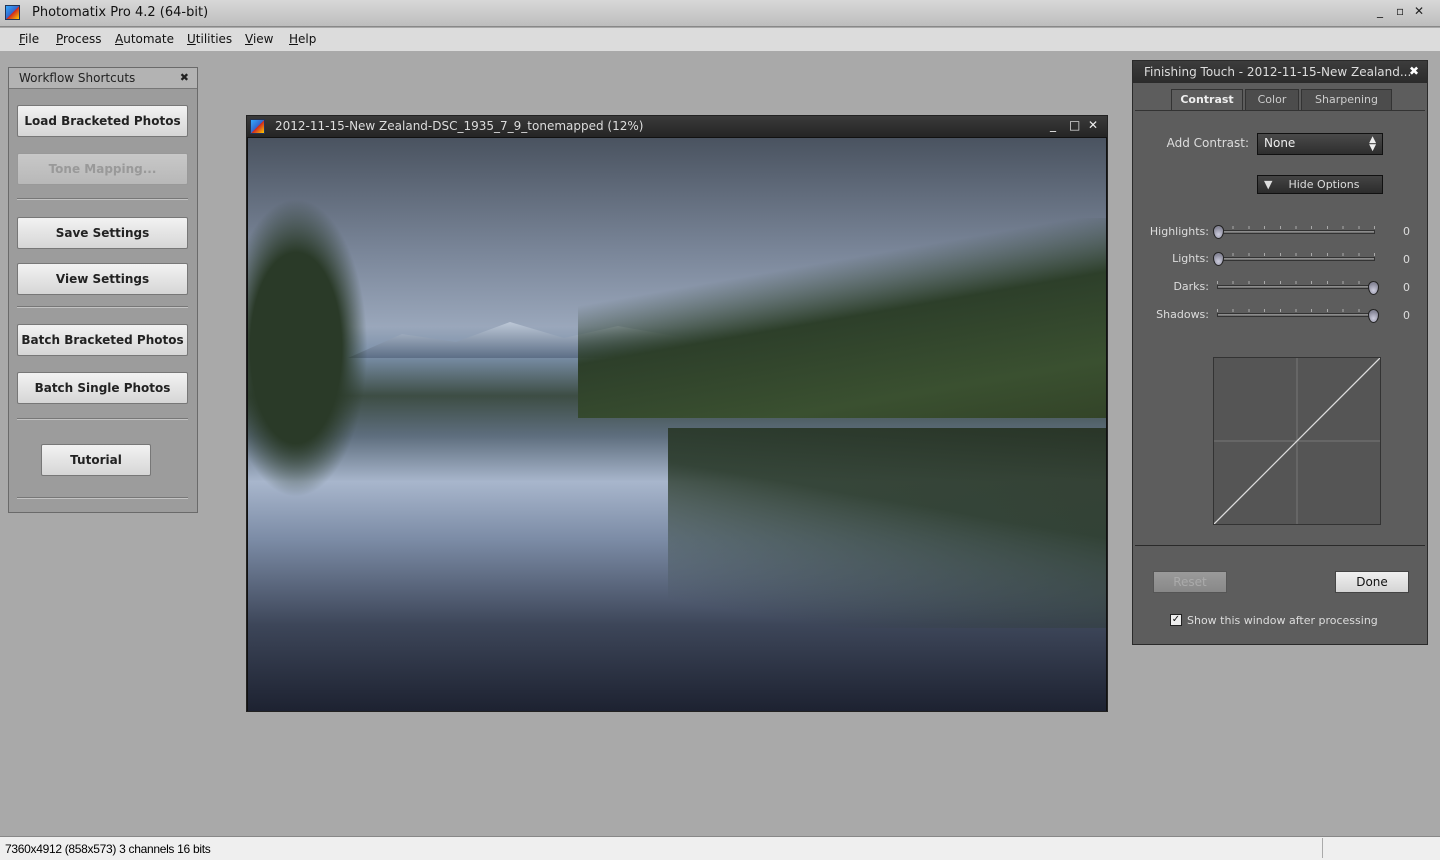 This screenshot has width=1440, height=860. Describe the element at coordinates (1190, 582) in the screenshot. I see `reset-button: Reset` at that location.